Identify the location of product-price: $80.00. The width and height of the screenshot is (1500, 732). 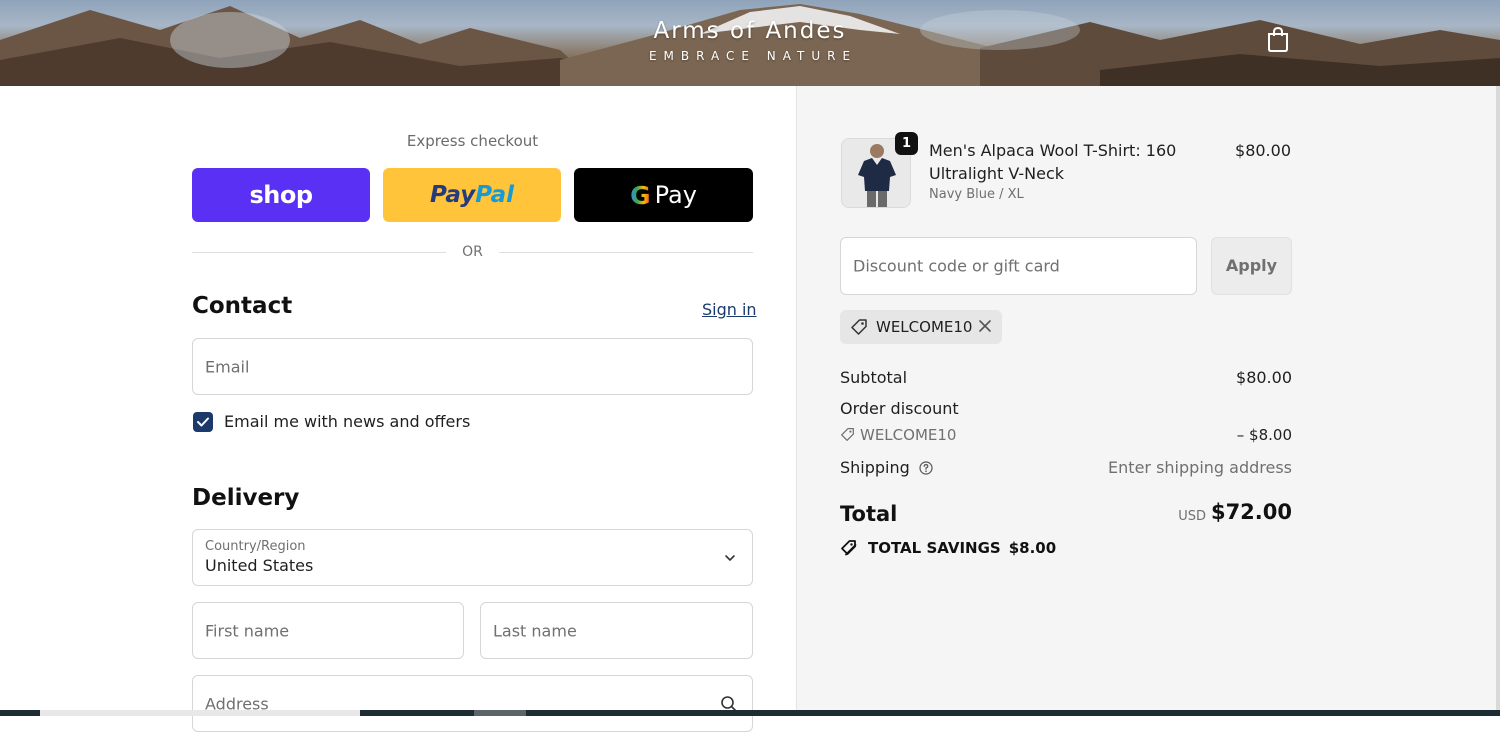
(1263, 150).